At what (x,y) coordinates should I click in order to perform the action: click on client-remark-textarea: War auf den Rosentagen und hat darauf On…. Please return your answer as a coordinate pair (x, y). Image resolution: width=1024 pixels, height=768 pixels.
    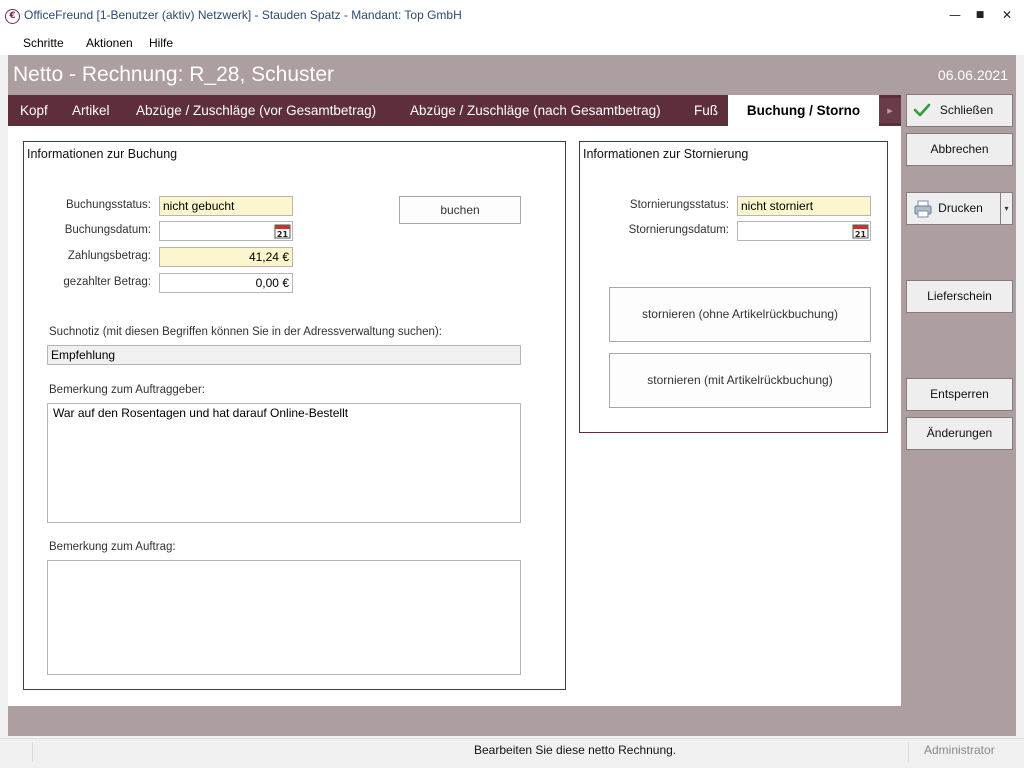
    Looking at the image, I should click on (284, 463).